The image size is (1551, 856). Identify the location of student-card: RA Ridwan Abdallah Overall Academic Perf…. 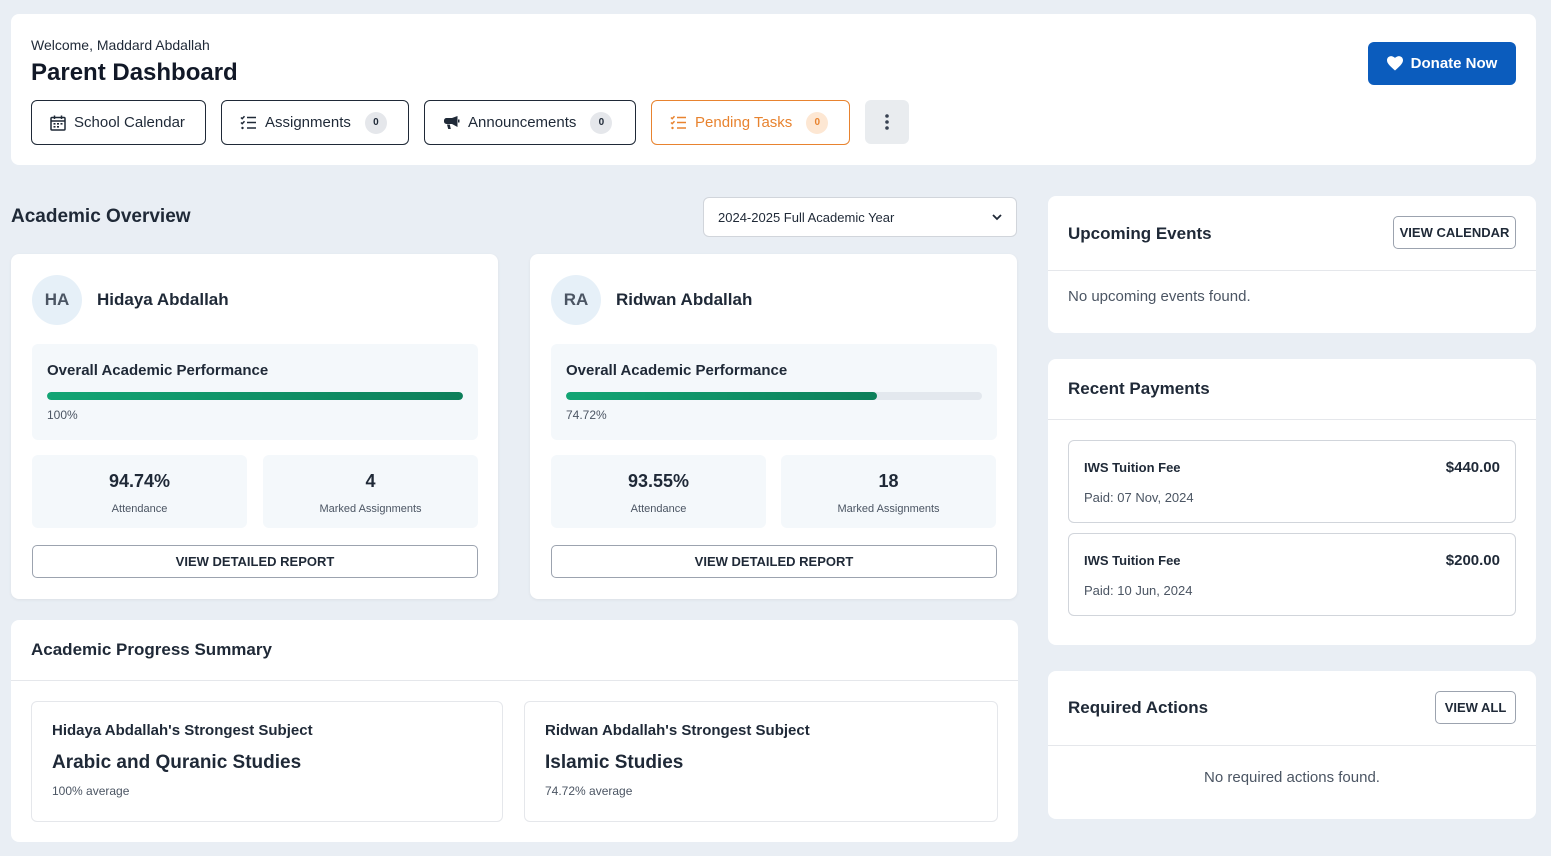
(773, 426).